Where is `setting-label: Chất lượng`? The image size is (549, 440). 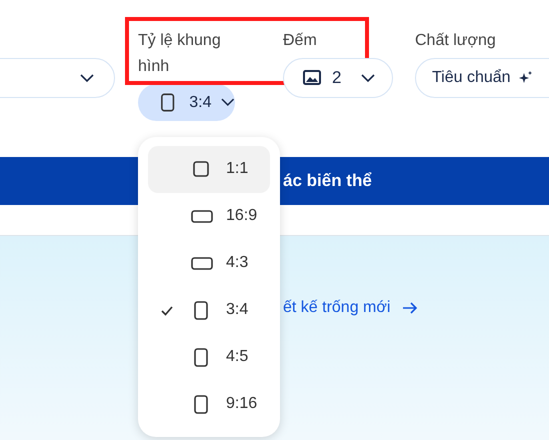
setting-label: Chất lượng is located at coordinates (456, 41).